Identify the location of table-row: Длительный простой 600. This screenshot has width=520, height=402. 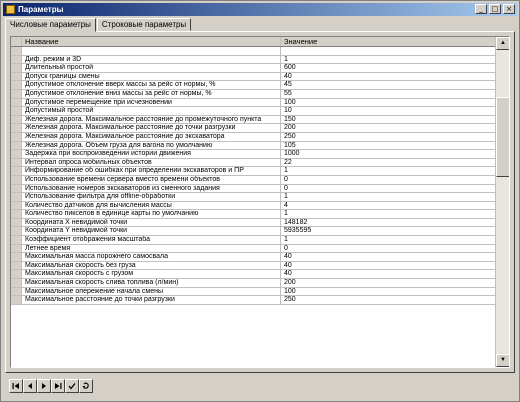
(253, 68).